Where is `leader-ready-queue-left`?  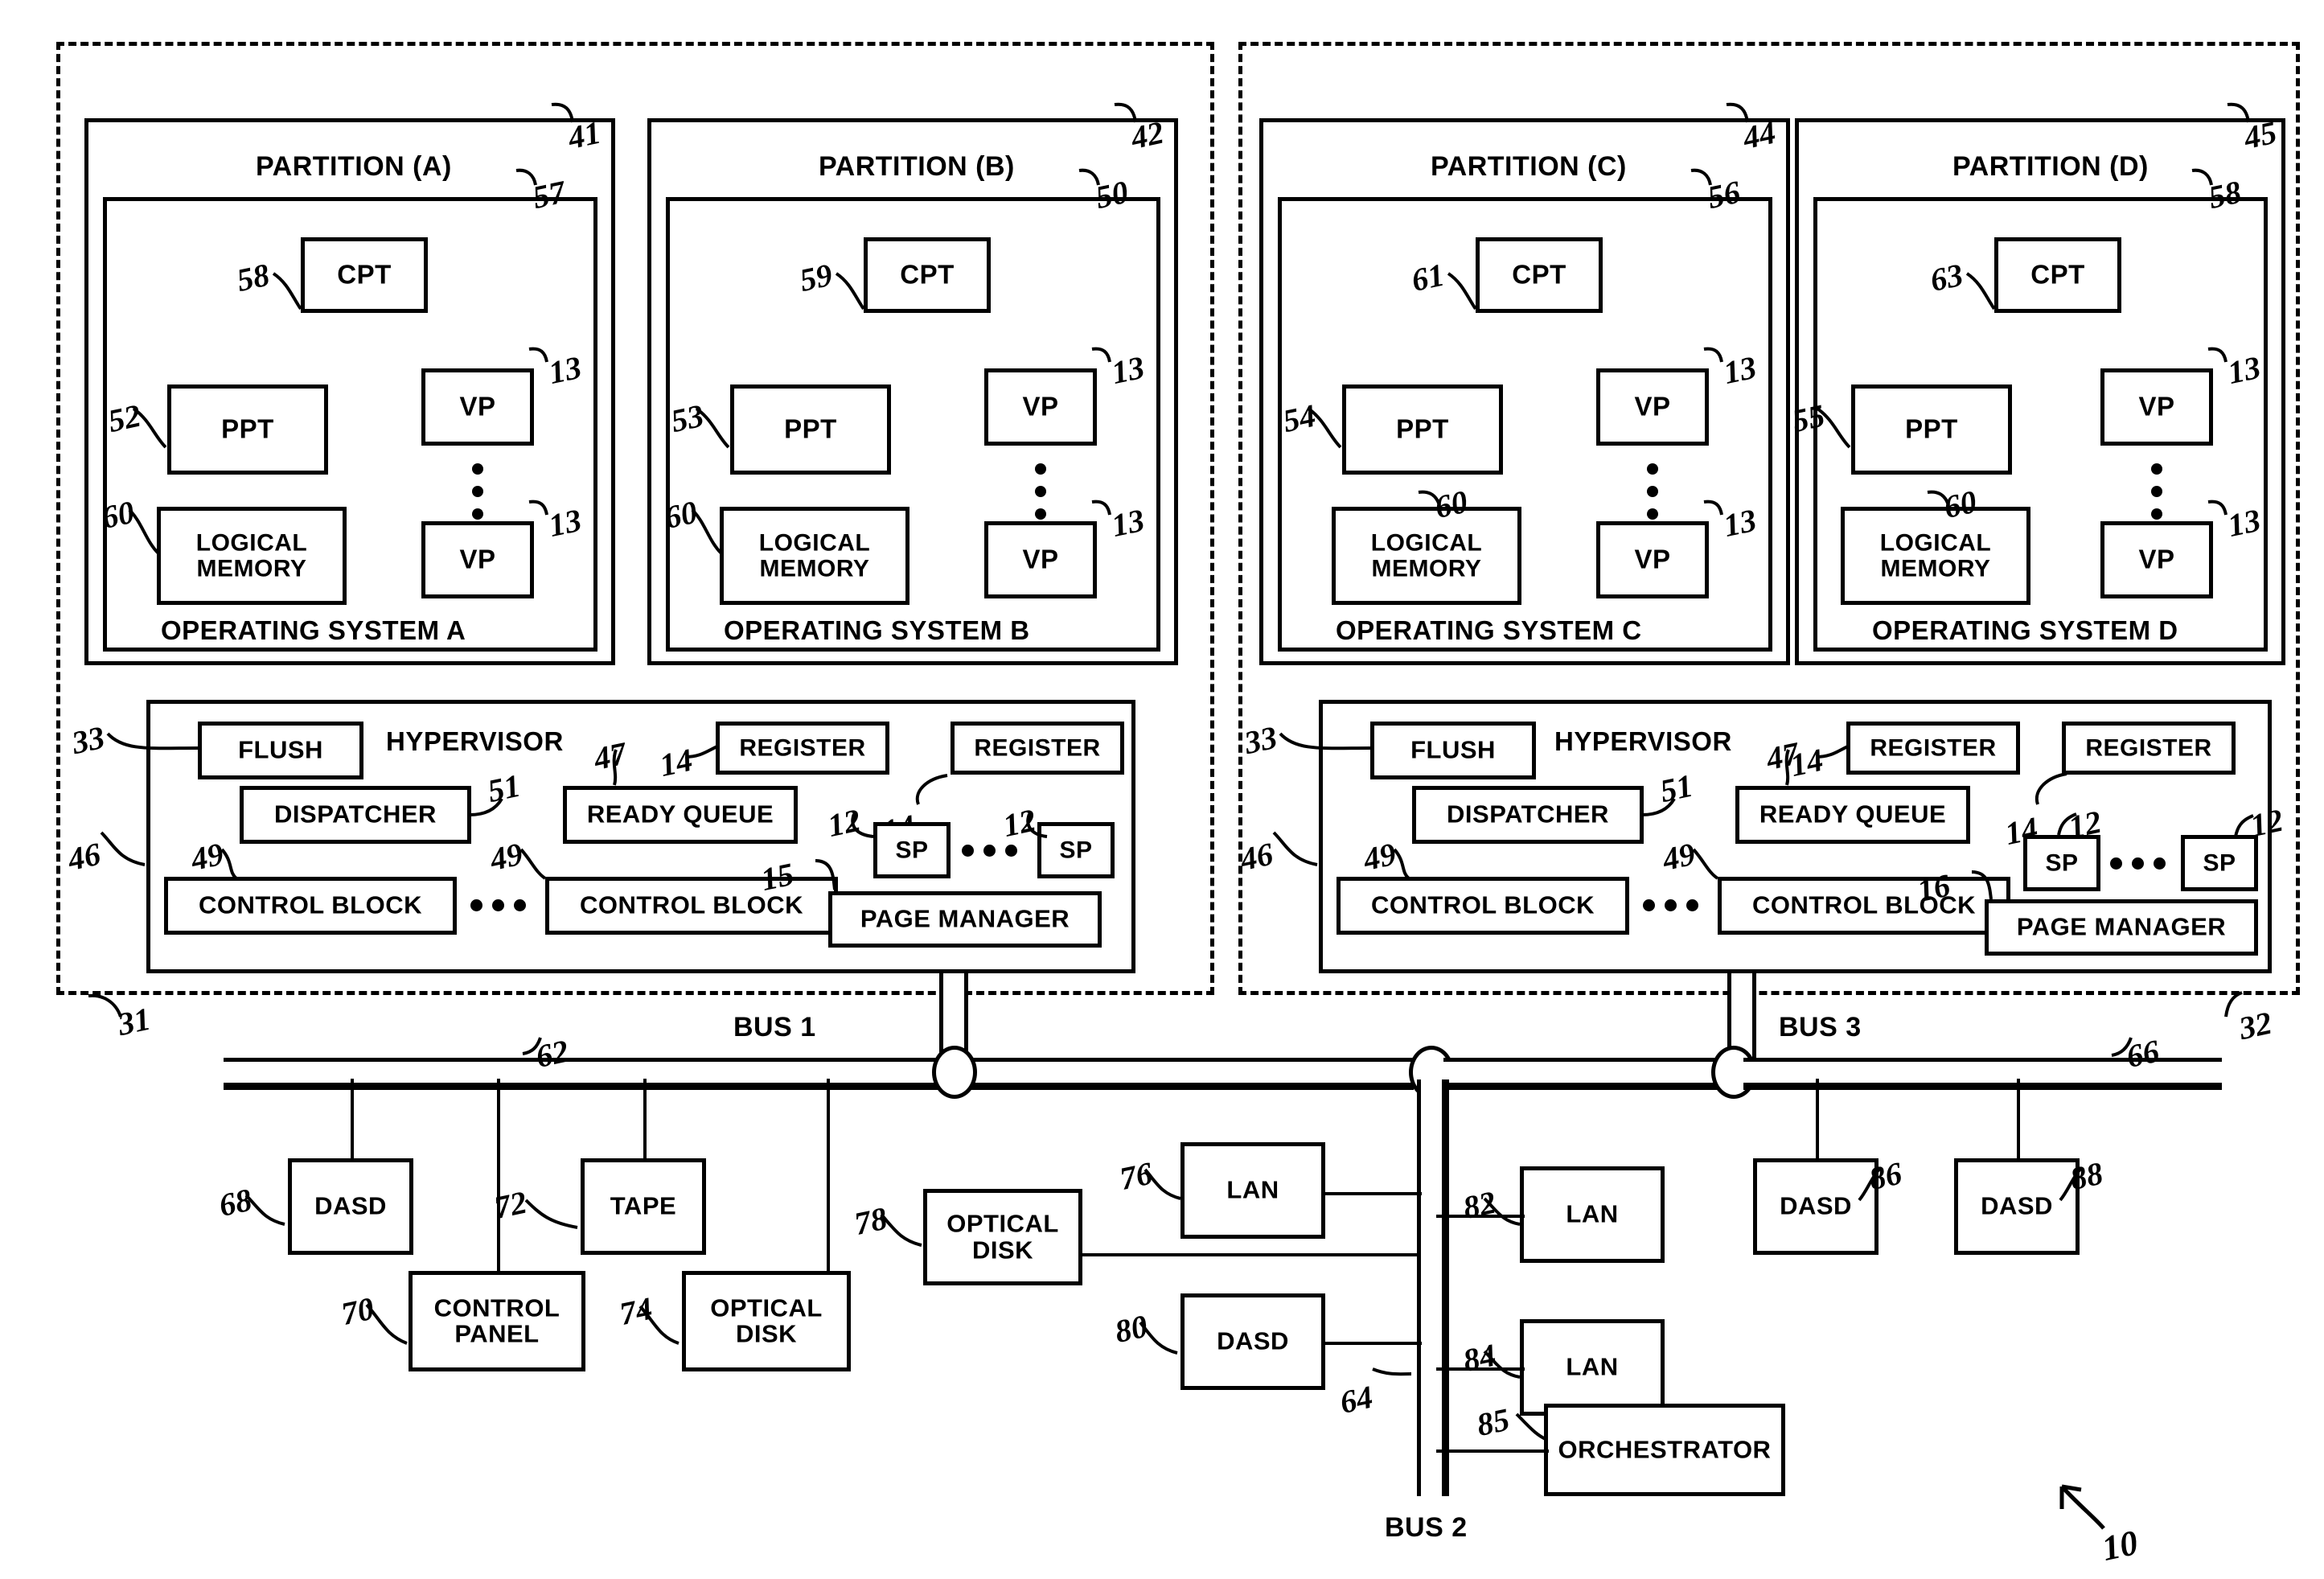
leader-ready-queue-left is located at coordinates (615, 767).